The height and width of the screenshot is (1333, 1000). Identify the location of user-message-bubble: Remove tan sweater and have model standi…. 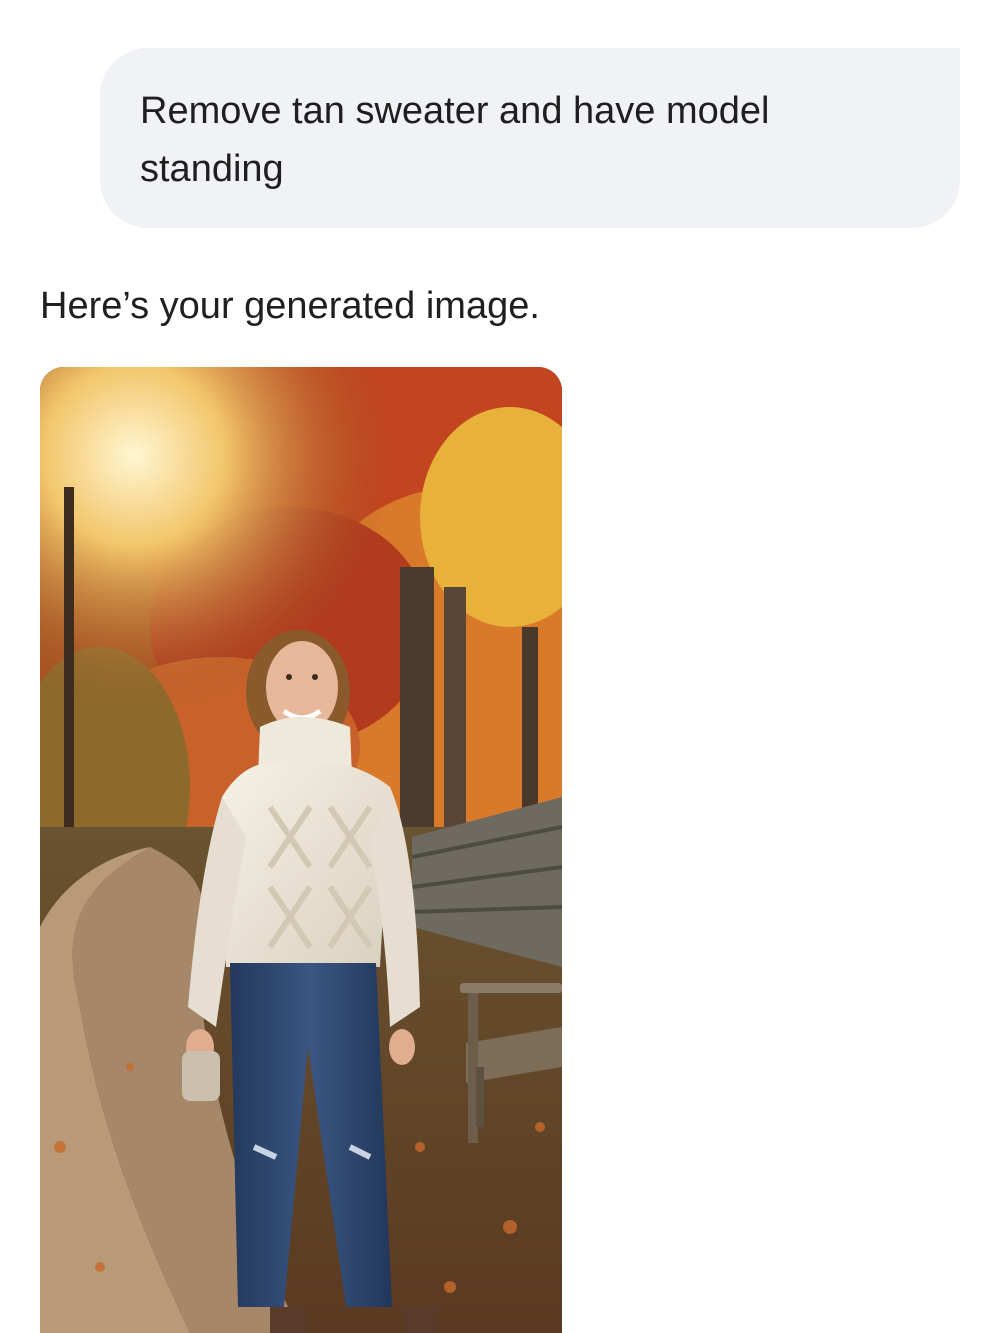
(530, 138).